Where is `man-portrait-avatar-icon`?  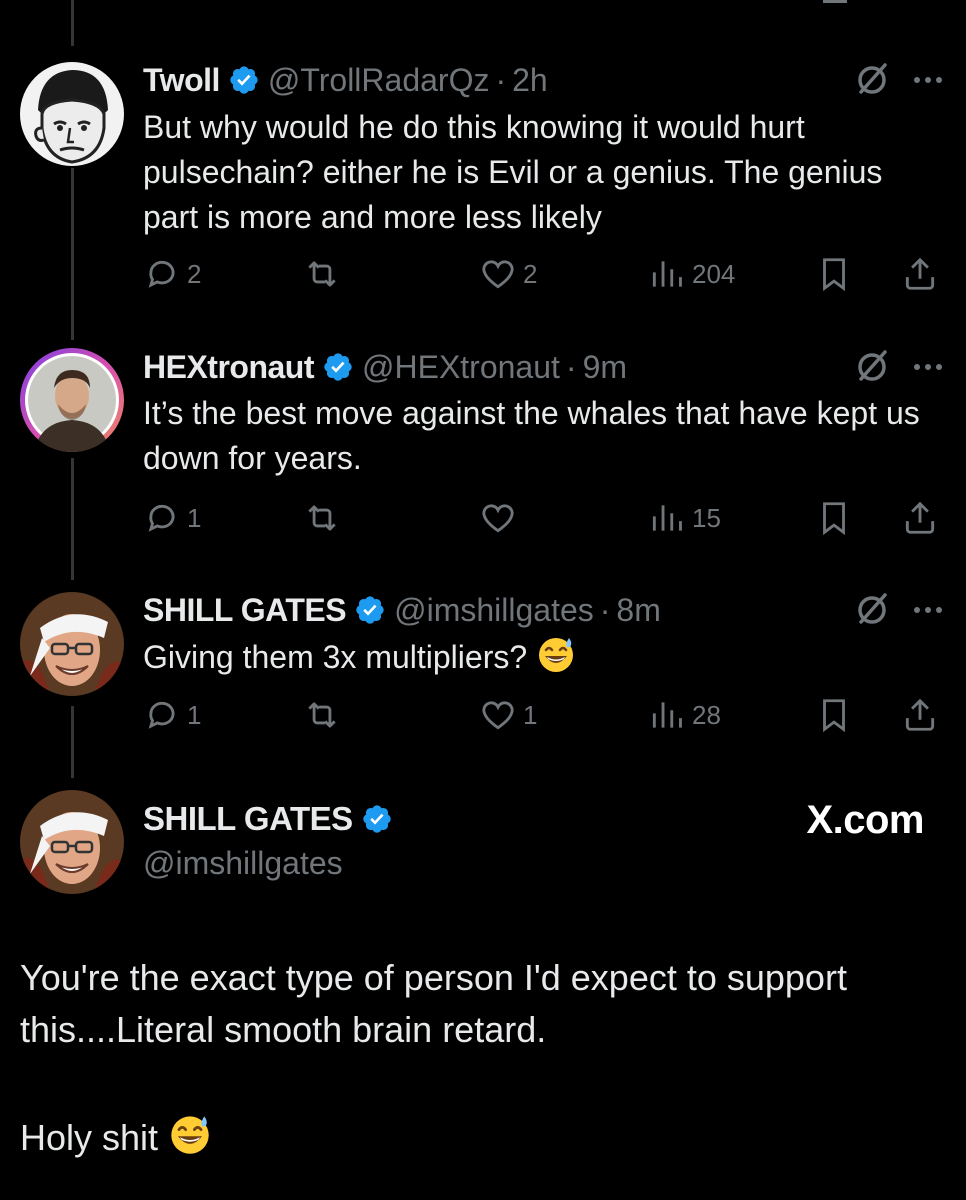 man-portrait-avatar-icon is located at coordinates (72, 402).